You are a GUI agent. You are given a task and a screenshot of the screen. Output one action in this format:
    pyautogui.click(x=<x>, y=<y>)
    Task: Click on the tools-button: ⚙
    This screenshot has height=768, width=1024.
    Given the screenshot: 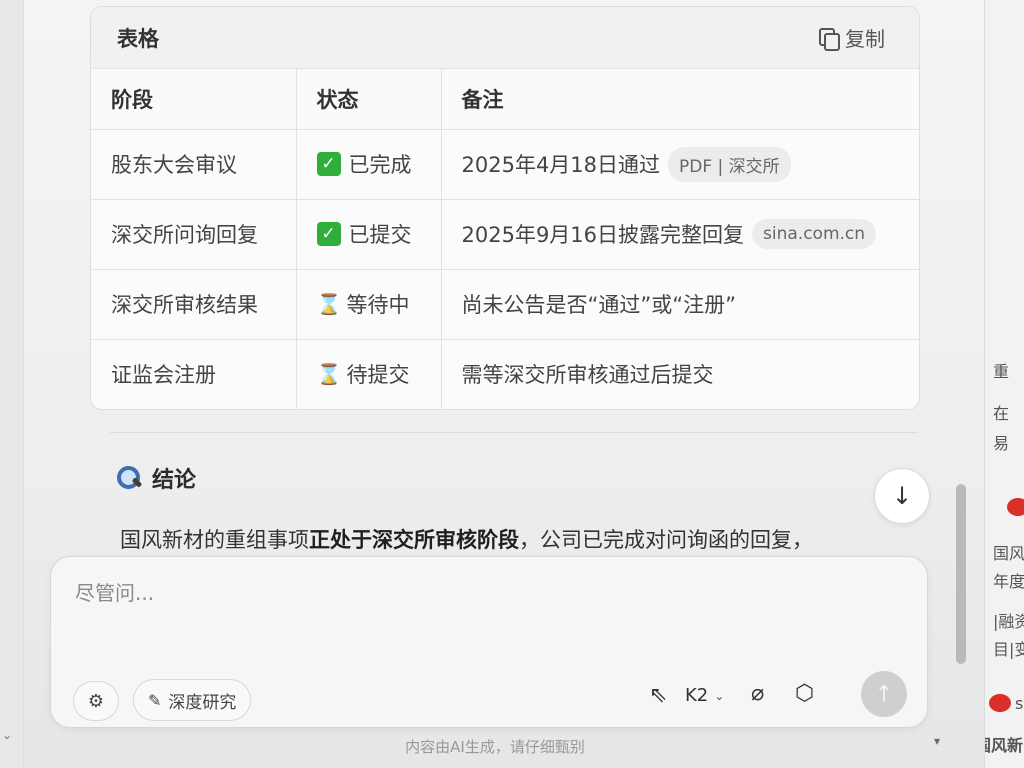 What is the action you would take?
    pyautogui.click(x=96, y=701)
    